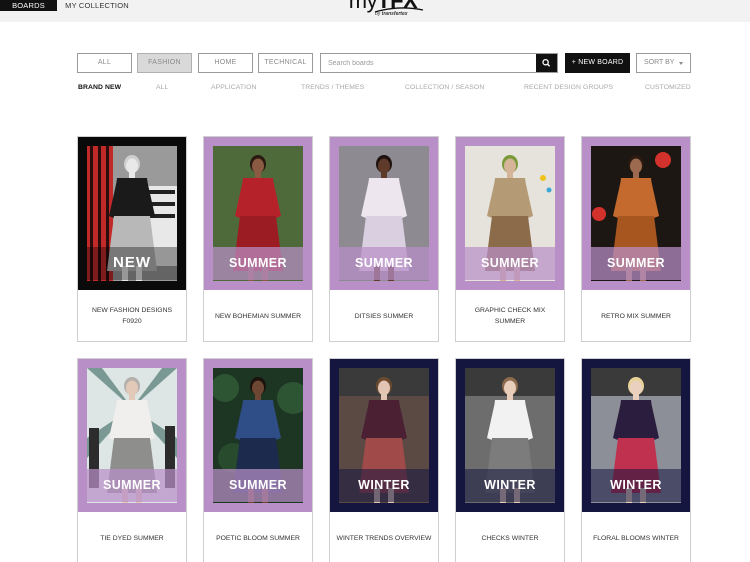  What do you see at coordinates (164, 63) in the screenshot?
I see `filter-fashion-button: FASHION` at bounding box center [164, 63].